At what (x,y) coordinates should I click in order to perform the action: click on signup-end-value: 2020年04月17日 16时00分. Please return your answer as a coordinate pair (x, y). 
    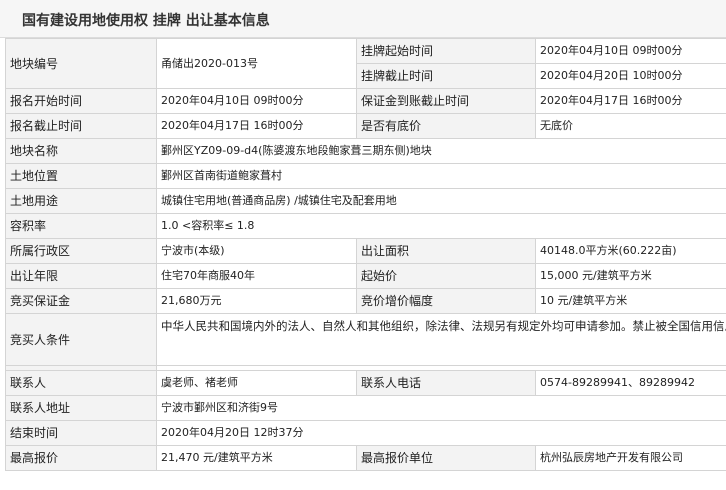
    Looking at the image, I should click on (256, 126).